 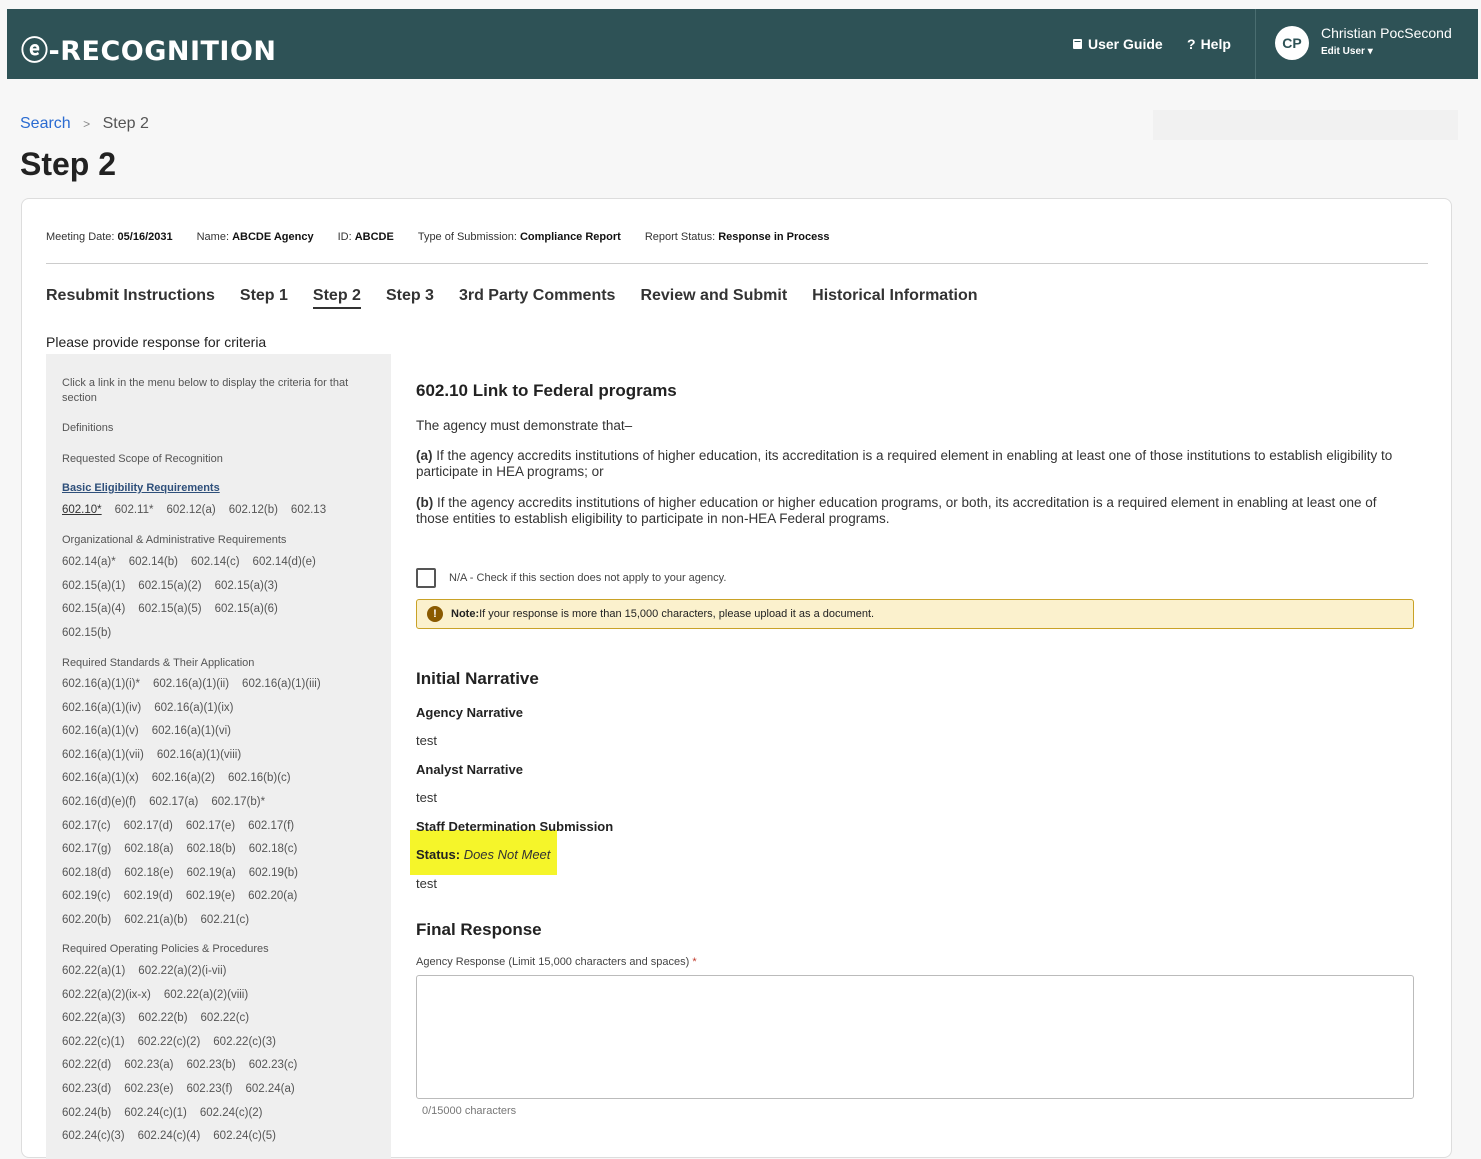 What do you see at coordinates (155, 1113) in the screenshot?
I see `criteria-link: 602.24(c)(1)` at bounding box center [155, 1113].